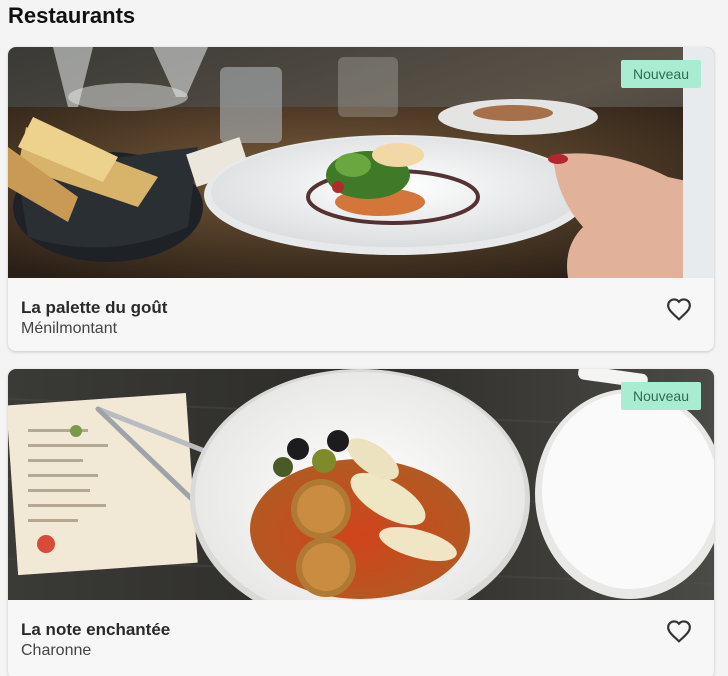 This screenshot has height=676, width=728. What do you see at coordinates (69, 328) in the screenshot?
I see `restaurant-location: Ménilmontant` at bounding box center [69, 328].